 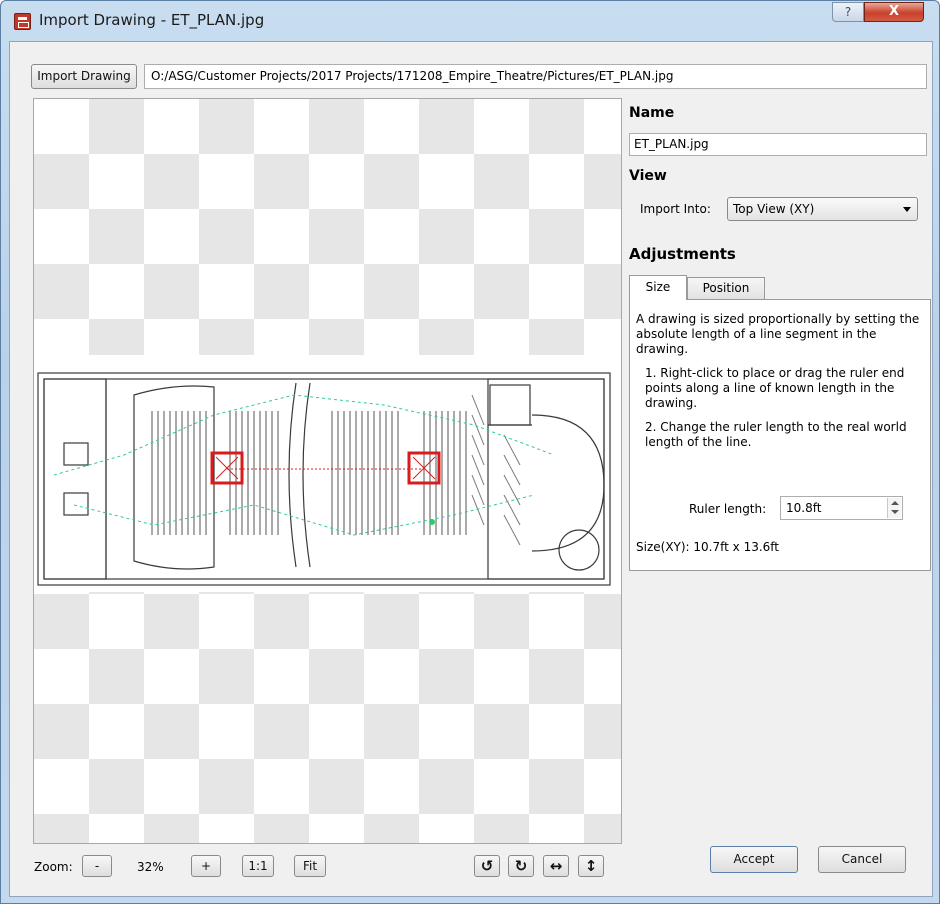 What do you see at coordinates (324, 479) in the screenshot?
I see `floor-plan-svg` at bounding box center [324, 479].